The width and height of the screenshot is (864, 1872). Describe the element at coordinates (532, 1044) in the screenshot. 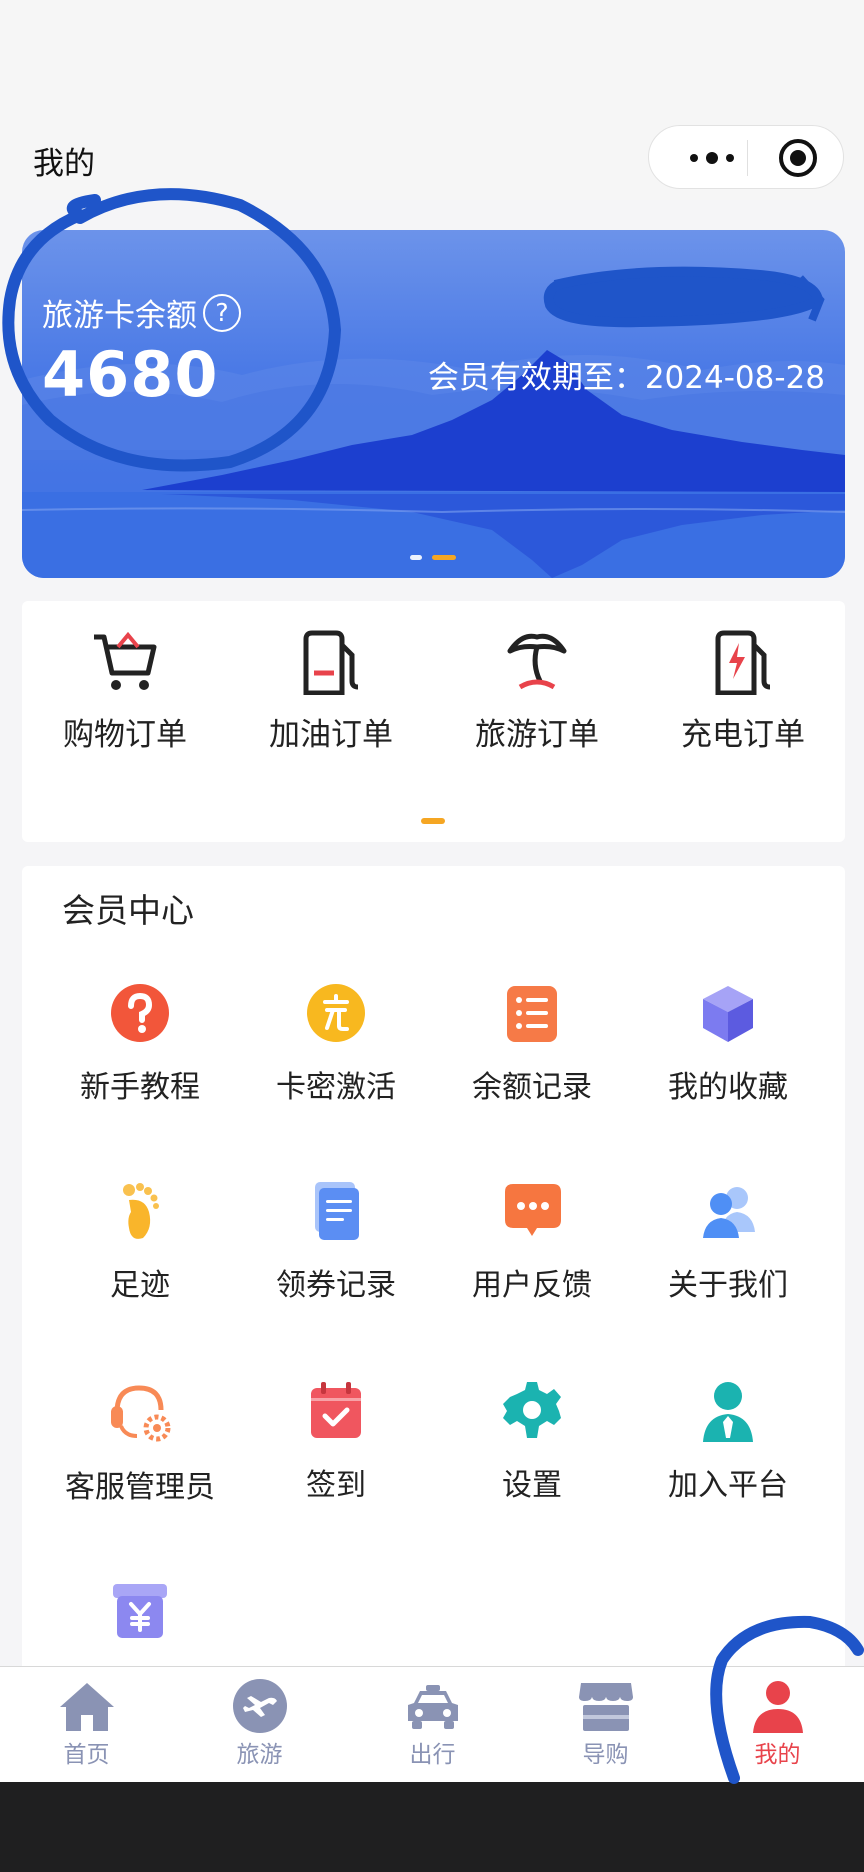

I see `menu-item-balance-record: 余额记录` at that location.